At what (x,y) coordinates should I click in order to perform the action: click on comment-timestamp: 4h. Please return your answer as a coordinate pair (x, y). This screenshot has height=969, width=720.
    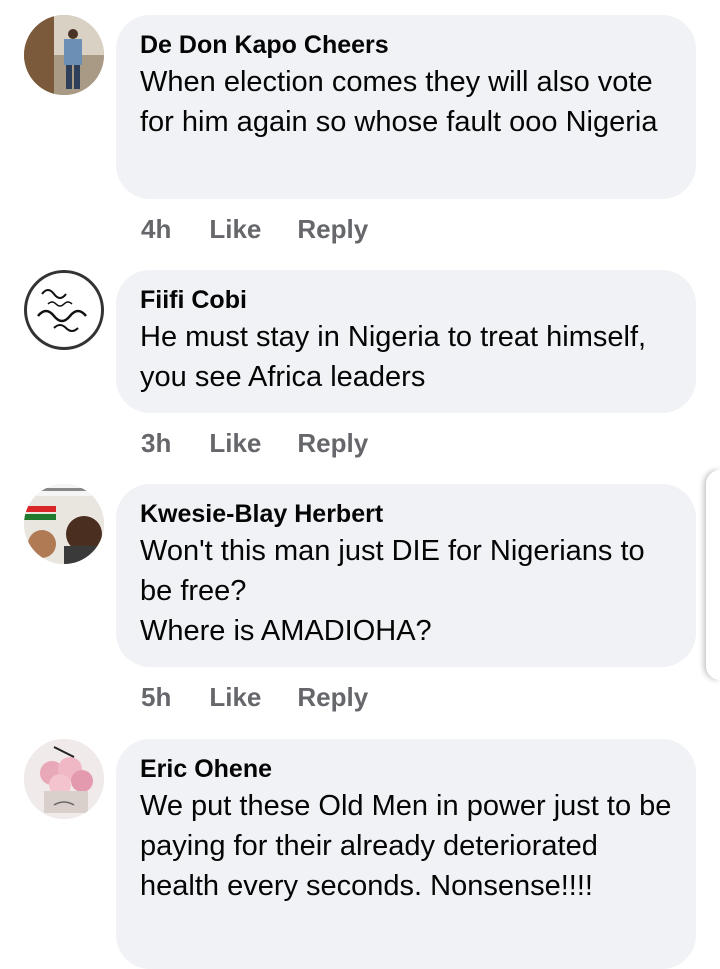
    Looking at the image, I should click on (156, 229).